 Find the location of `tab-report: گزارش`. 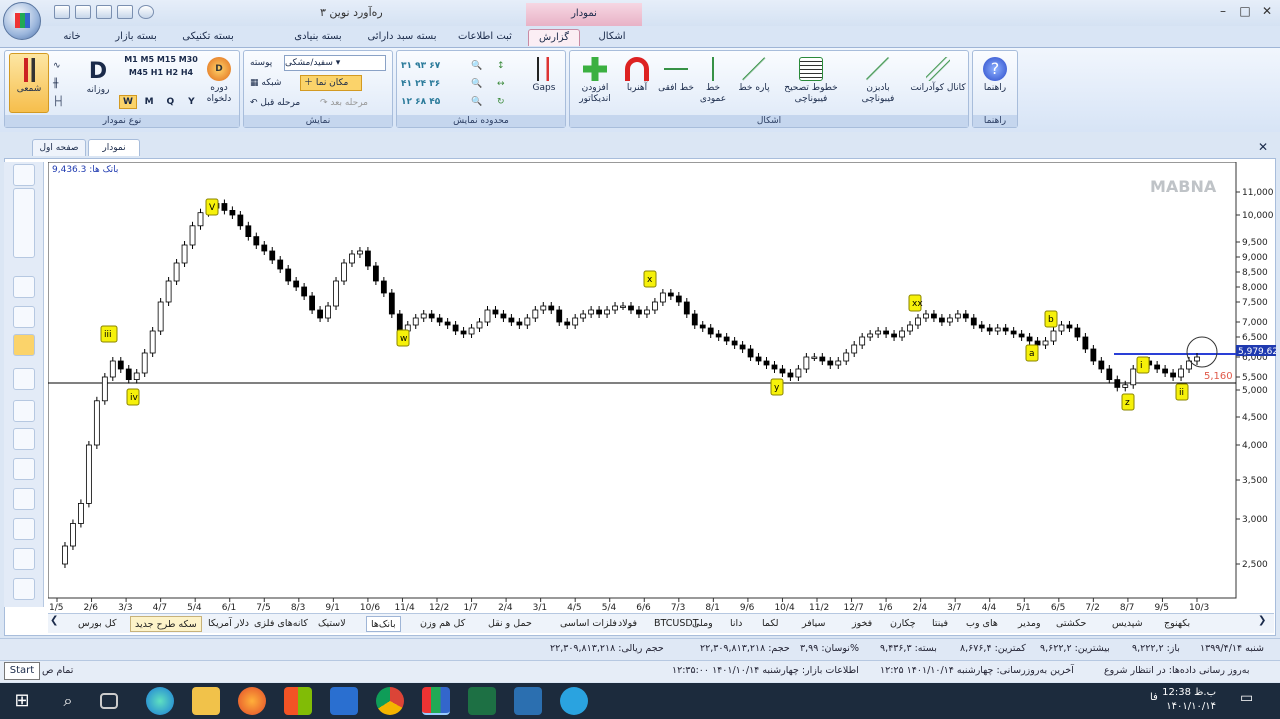

tab-report: گزارش is located at coordinates (554, 37).